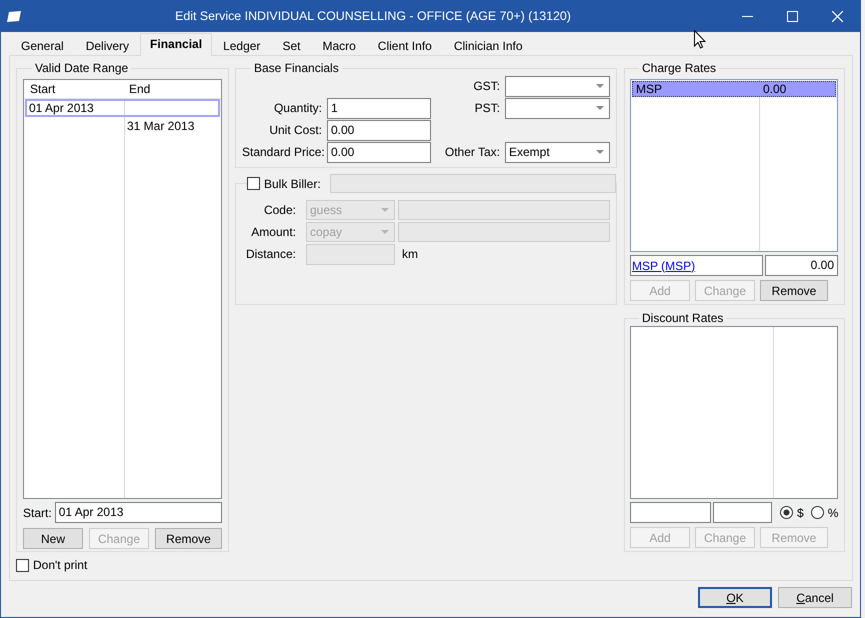 The width and height of the screenshot is (865, 618). What do you see at coordinates (295, 130) in the screenshot?
I see `field-label: Unit Cost:` at bounding box center [295, 130].